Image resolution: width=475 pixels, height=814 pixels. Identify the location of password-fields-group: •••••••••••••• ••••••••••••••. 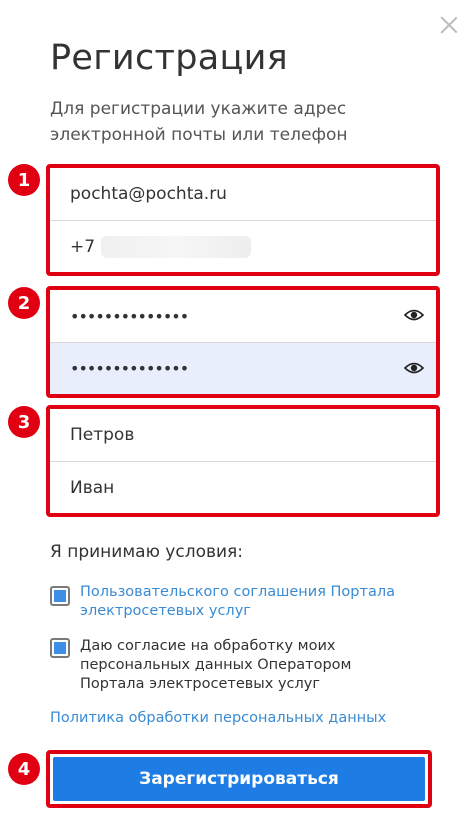
(243, 342).